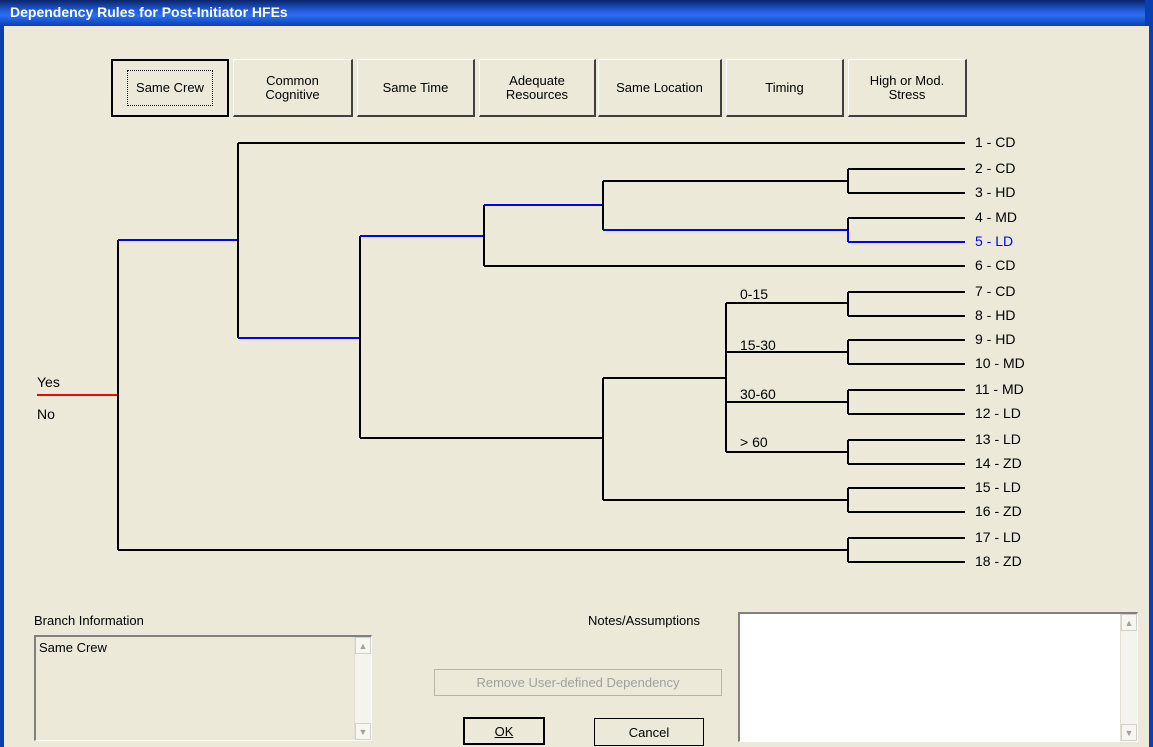 Image resolution: width=1153 pixels, height=747 pixels. I want to click on ok-label: OK, so click(504, 731).